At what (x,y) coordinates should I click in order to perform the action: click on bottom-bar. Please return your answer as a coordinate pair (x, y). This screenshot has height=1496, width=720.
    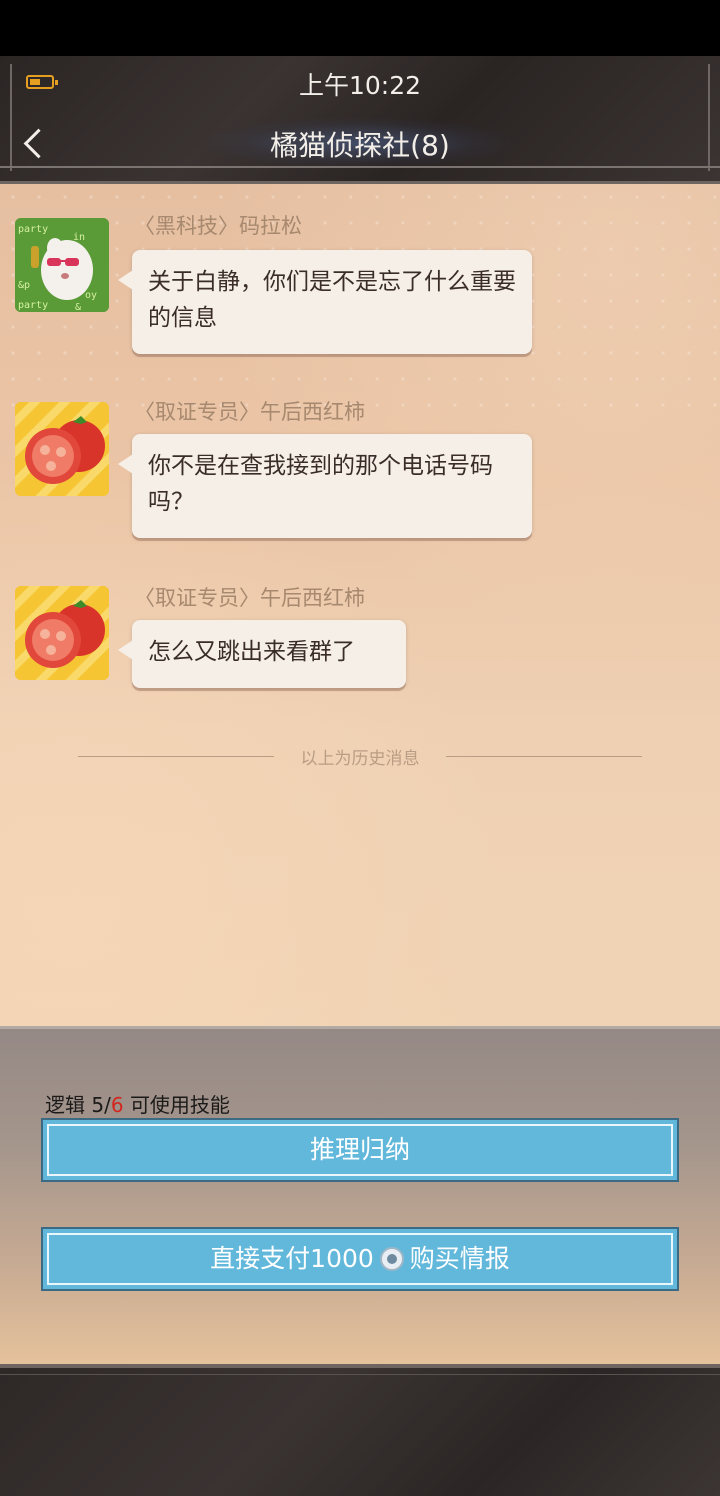
    Looking at the image, I should click on (360, 1432).